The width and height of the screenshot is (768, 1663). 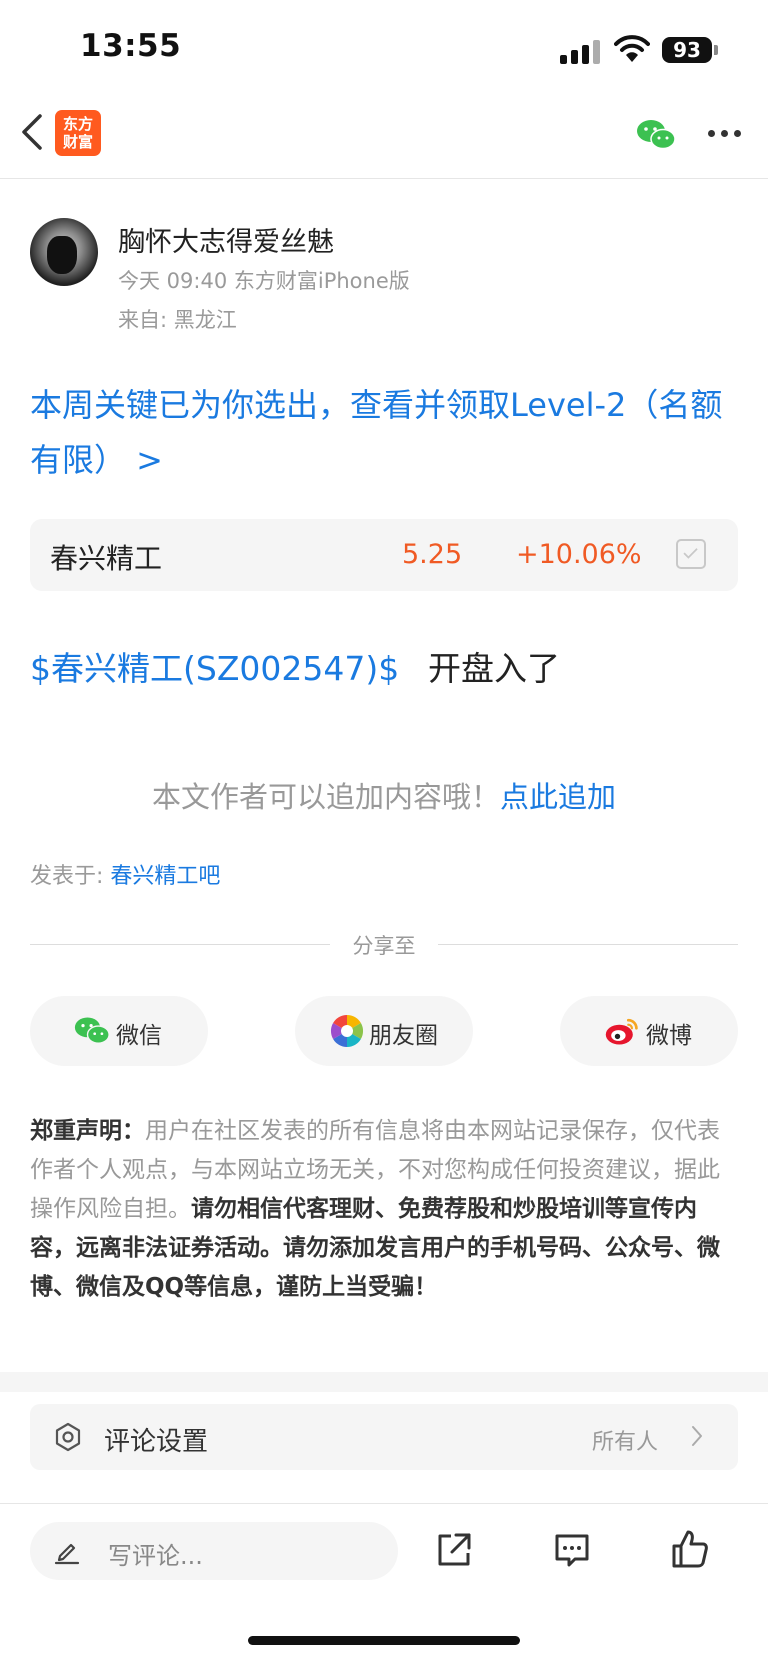 I want to click on wifi-icon, so click(x=632, y=48).